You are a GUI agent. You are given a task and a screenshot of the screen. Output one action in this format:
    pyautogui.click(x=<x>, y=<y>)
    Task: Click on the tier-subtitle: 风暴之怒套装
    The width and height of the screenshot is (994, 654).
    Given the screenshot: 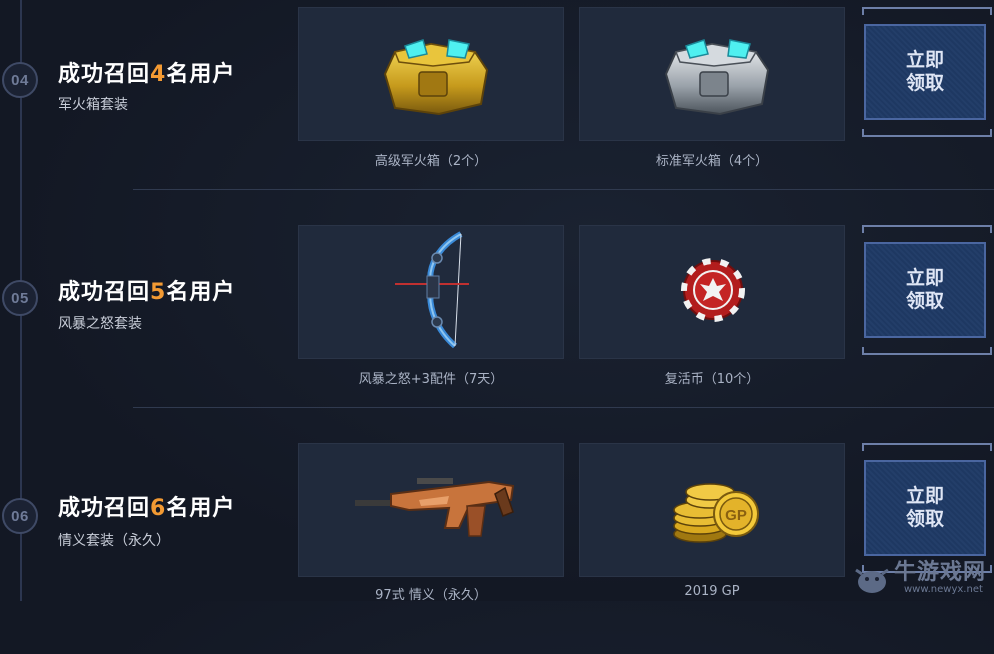 What is the action you would take?
    pyautogui.click(x=100, y=324)
    